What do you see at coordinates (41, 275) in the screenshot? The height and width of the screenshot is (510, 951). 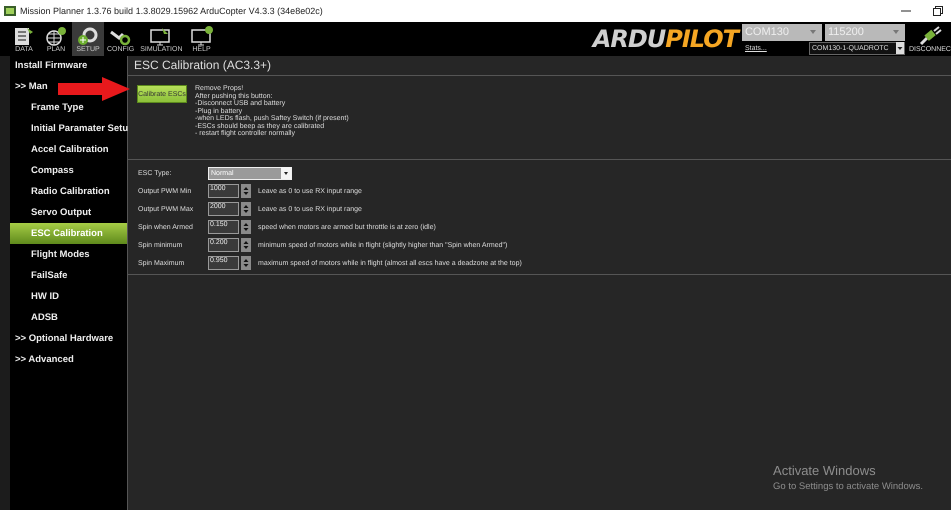 I see `sidebar-item: FailSafe` at bounding box center [41, 275].